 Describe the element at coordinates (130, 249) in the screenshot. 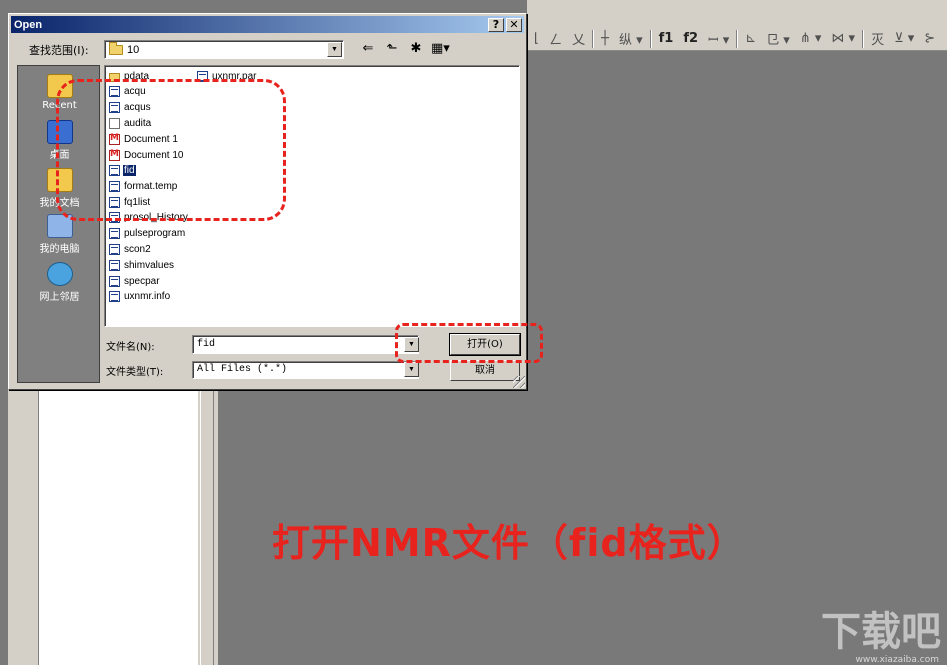

I see `list-item: scon2` at that location.